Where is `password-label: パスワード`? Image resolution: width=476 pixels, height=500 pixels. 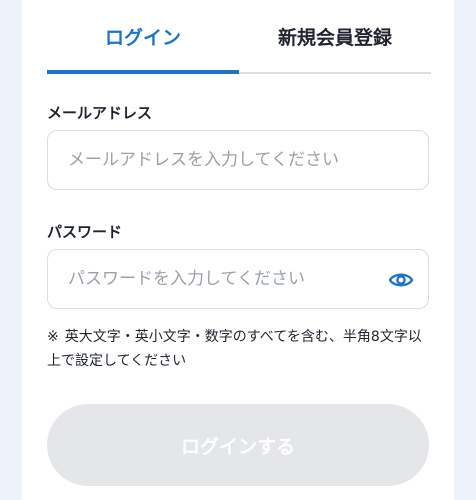 password-label: パスワード is located at coordinates (85, 232).